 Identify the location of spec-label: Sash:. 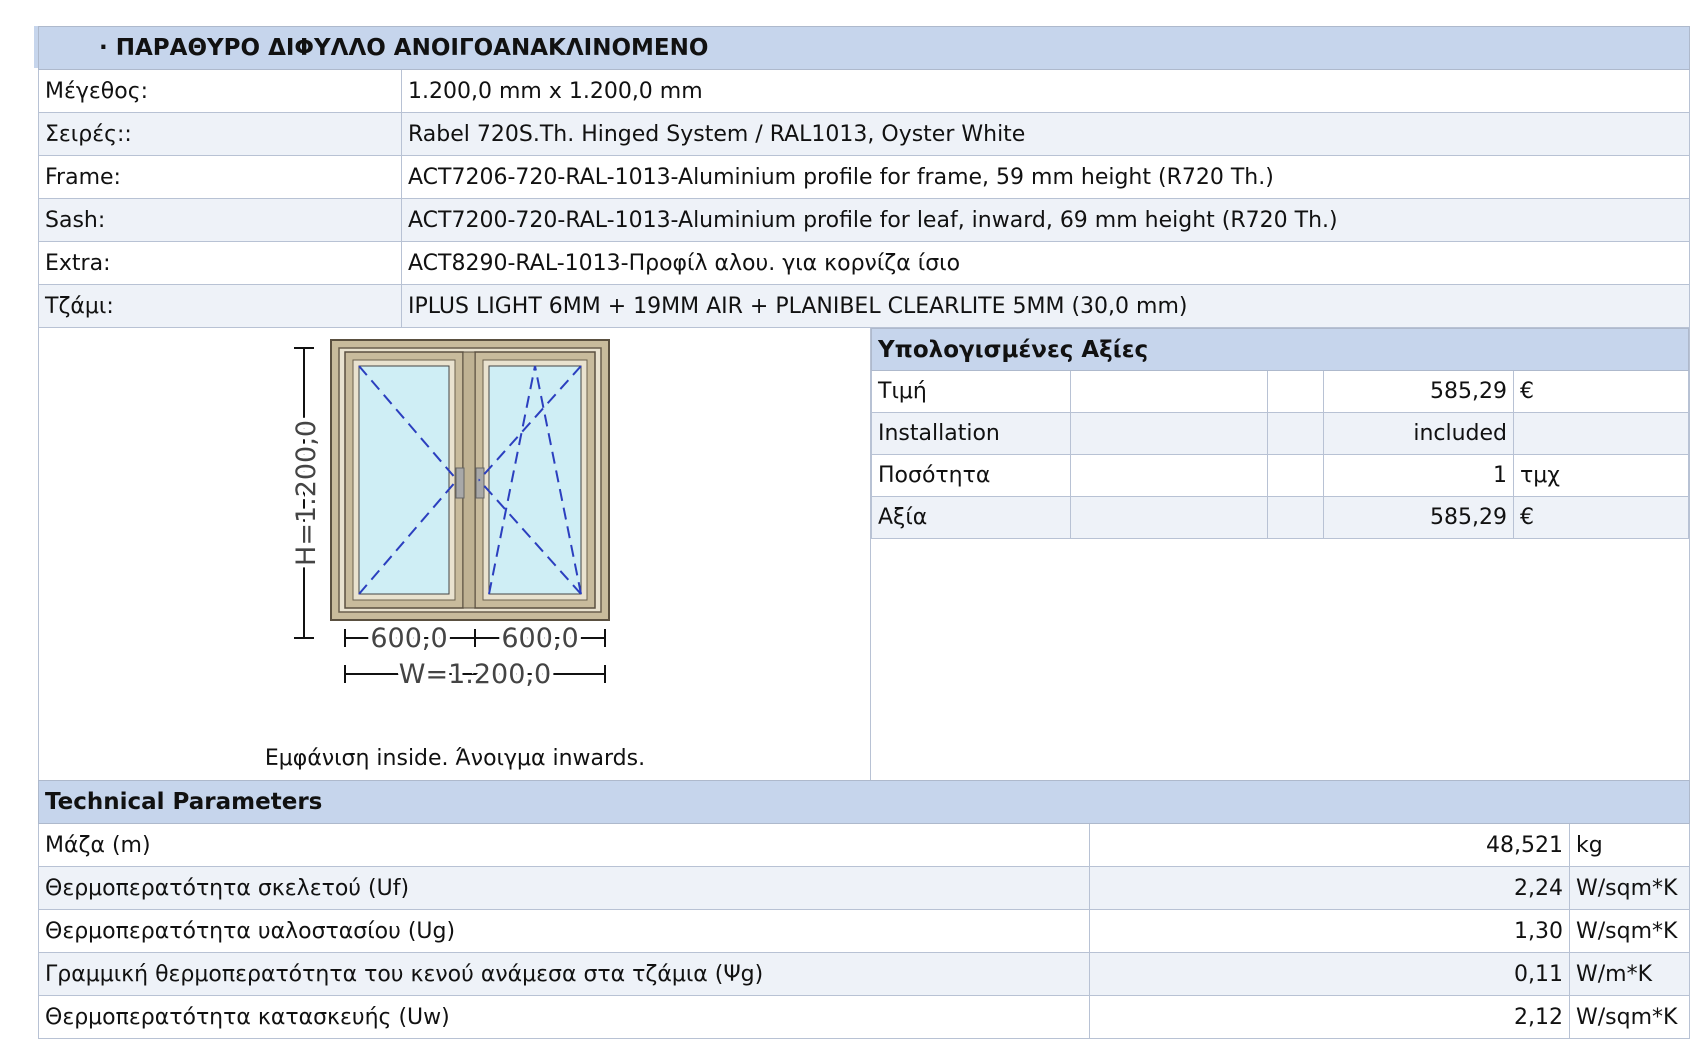
(220, 220).